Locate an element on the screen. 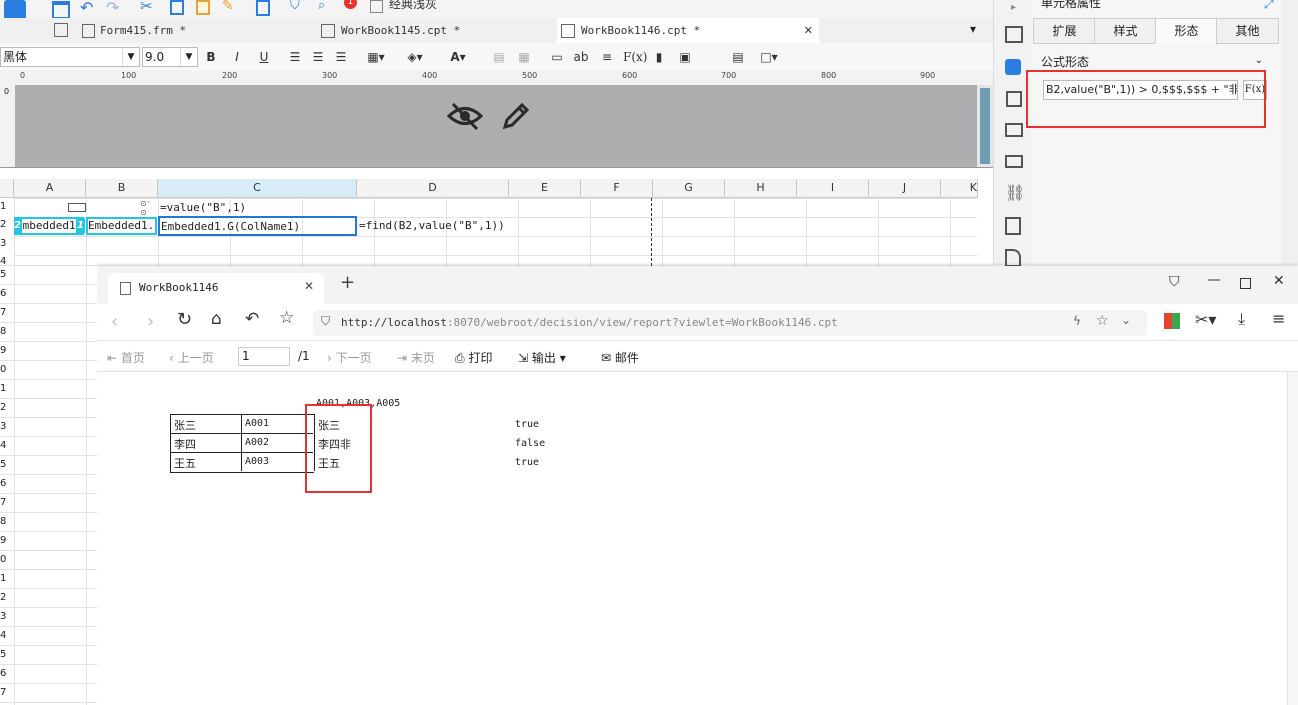  browser-tab: WorkBook1146 ✕ is located at coordinates (216, 288).